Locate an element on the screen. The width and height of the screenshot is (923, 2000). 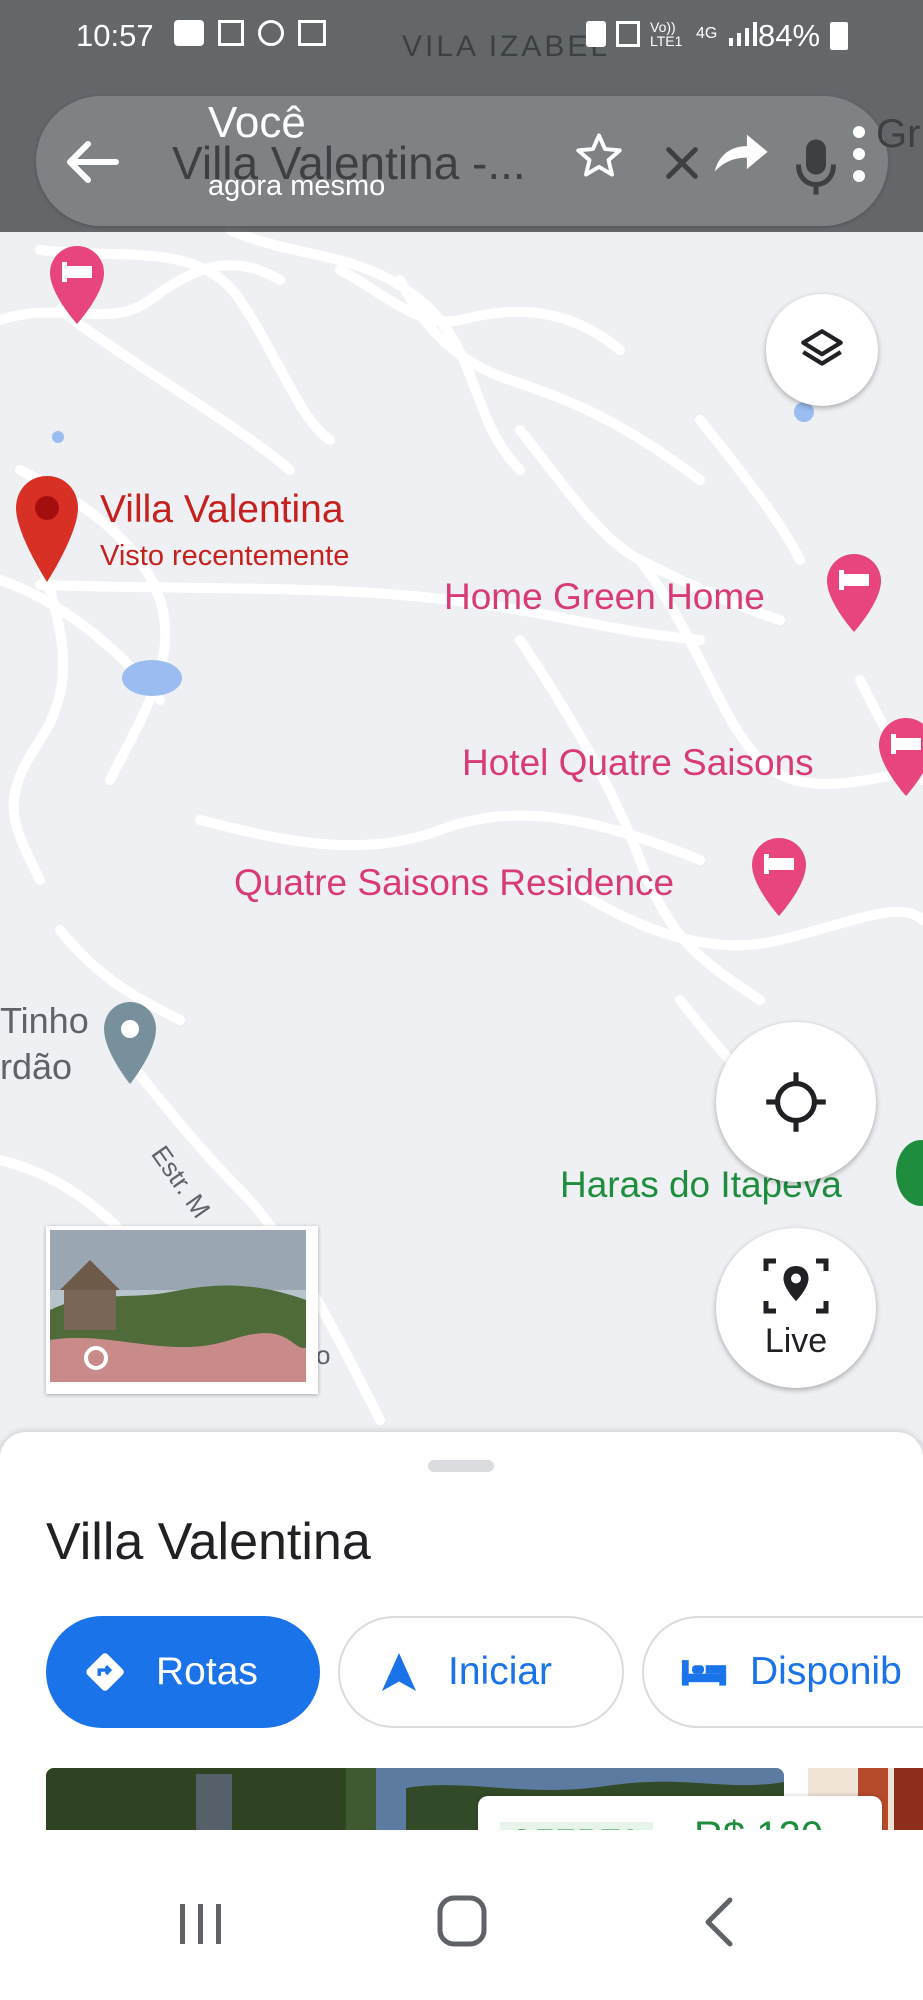
street-view-image is located at coordinates (178, 1306).